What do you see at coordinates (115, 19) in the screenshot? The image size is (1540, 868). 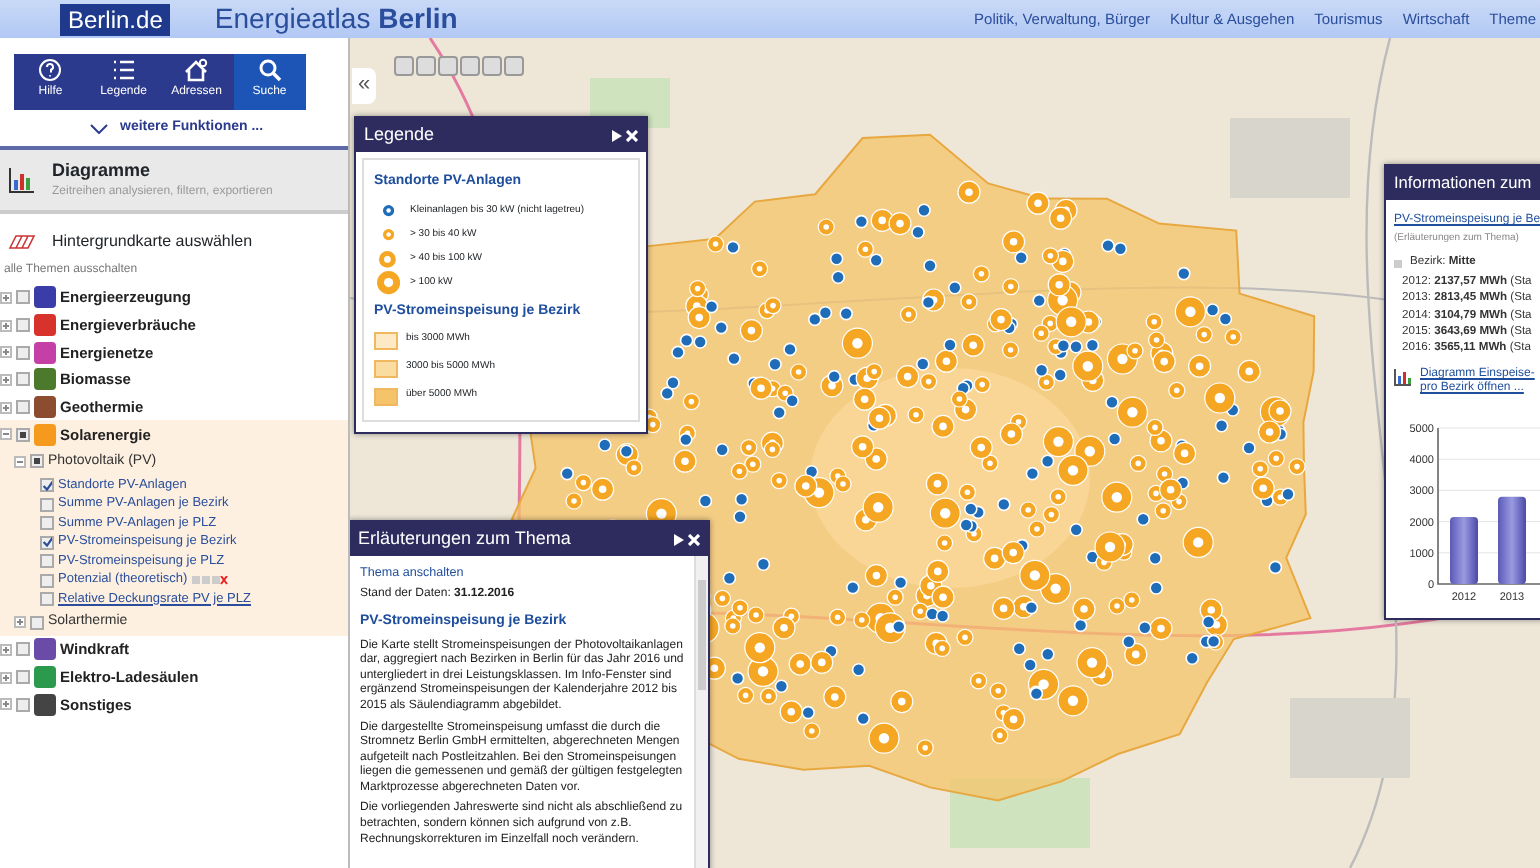 I see `logo-text: Berlin.de` at bounding box center [115, 19].